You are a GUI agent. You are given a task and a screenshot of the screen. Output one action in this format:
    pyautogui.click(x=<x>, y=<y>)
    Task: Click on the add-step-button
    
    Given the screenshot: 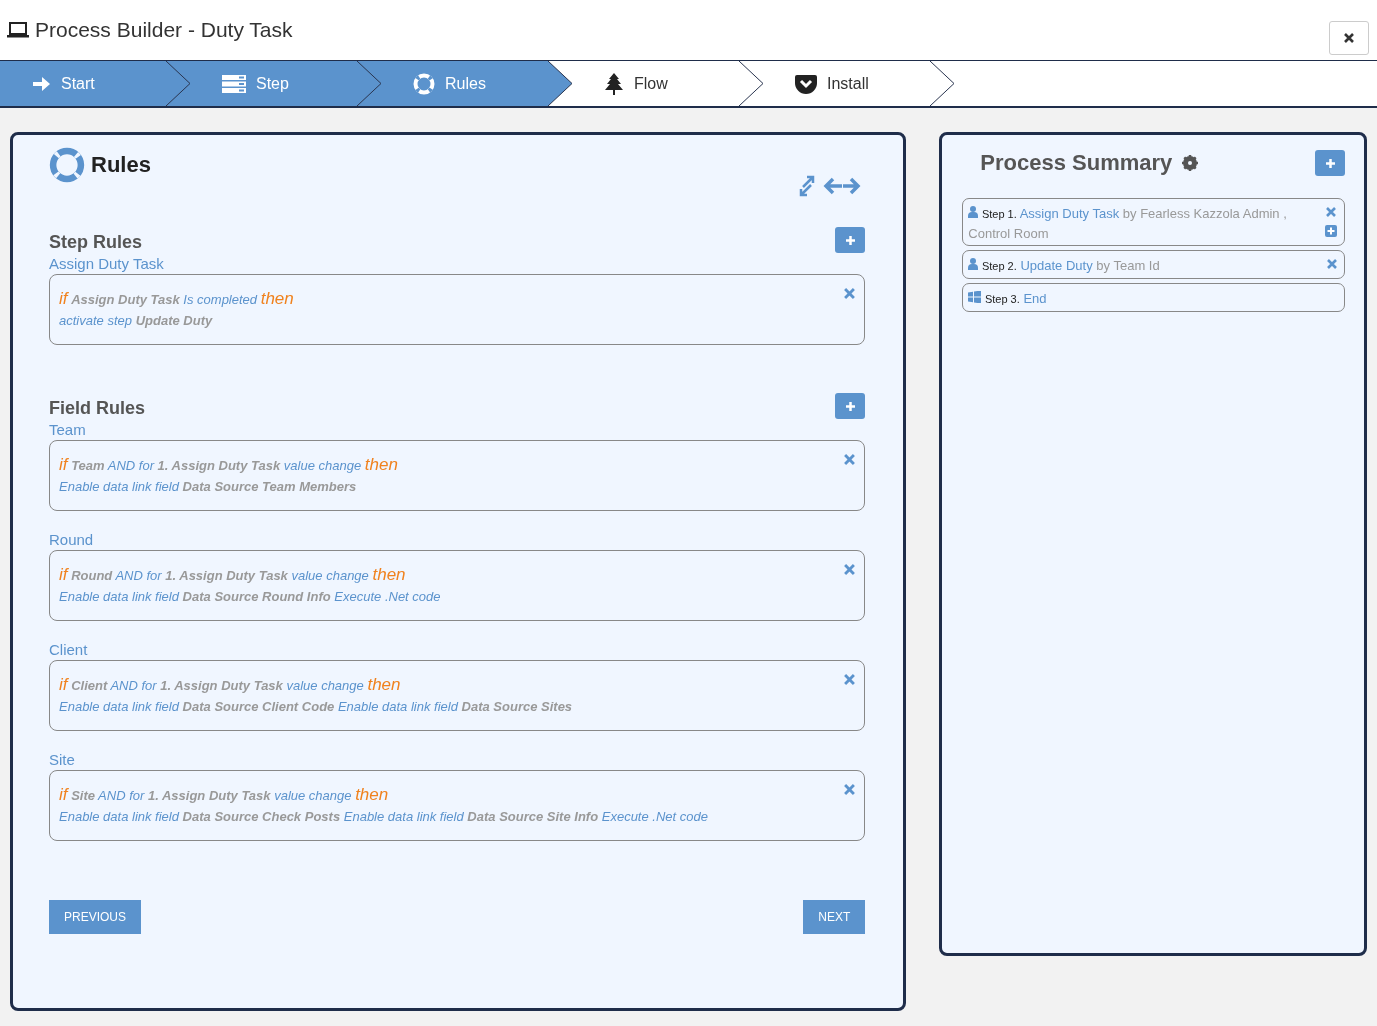 What is the action you would take?
    pyautogui.click(x=1330, y=163)
    